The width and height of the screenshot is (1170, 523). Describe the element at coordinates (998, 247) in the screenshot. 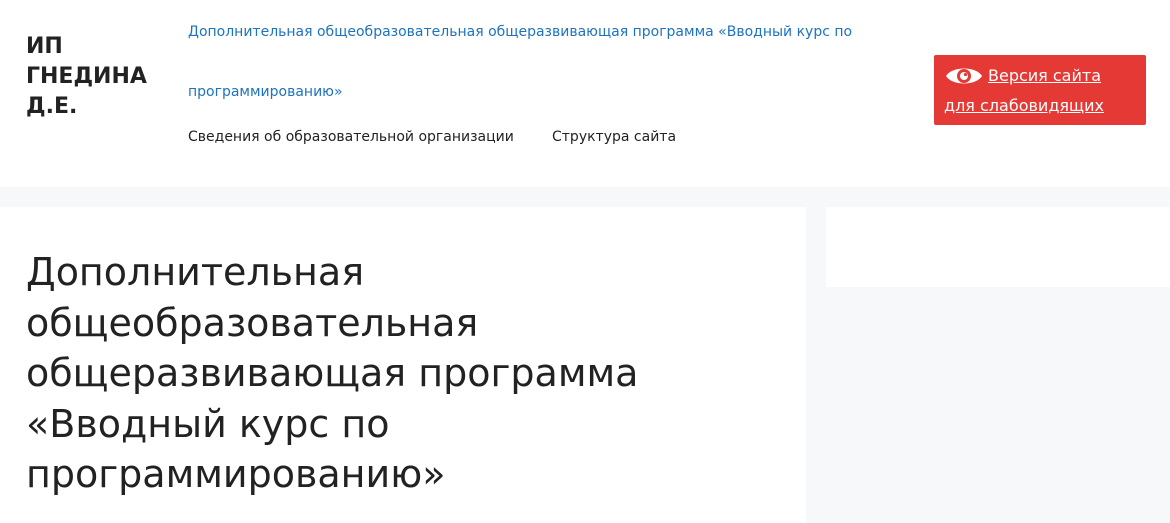

I see `sidebar-widget` at that location.